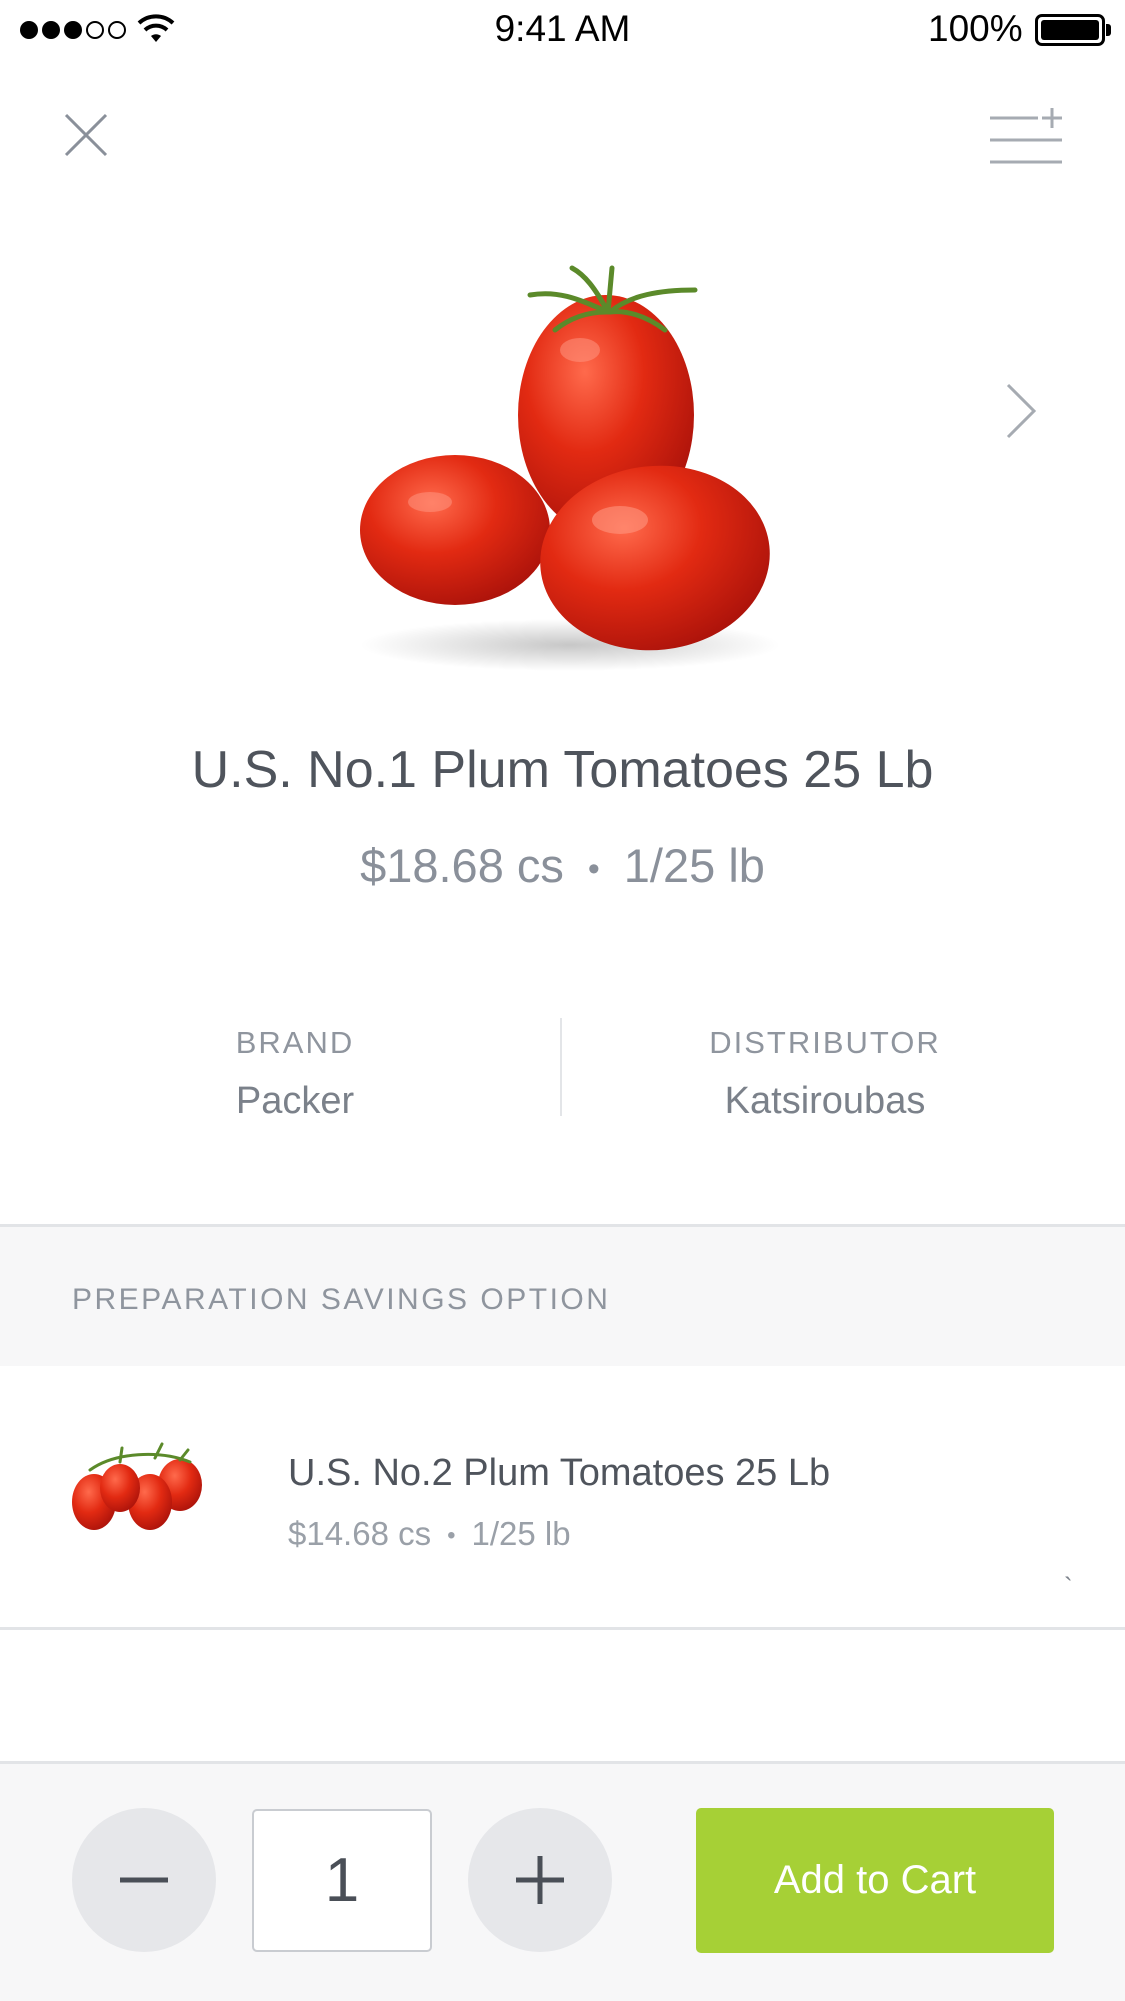 The width and height of the screenshot is (1125, 2001). I want to click on savings-option-pack-size: 1/25 lb, so click(521, 1533).